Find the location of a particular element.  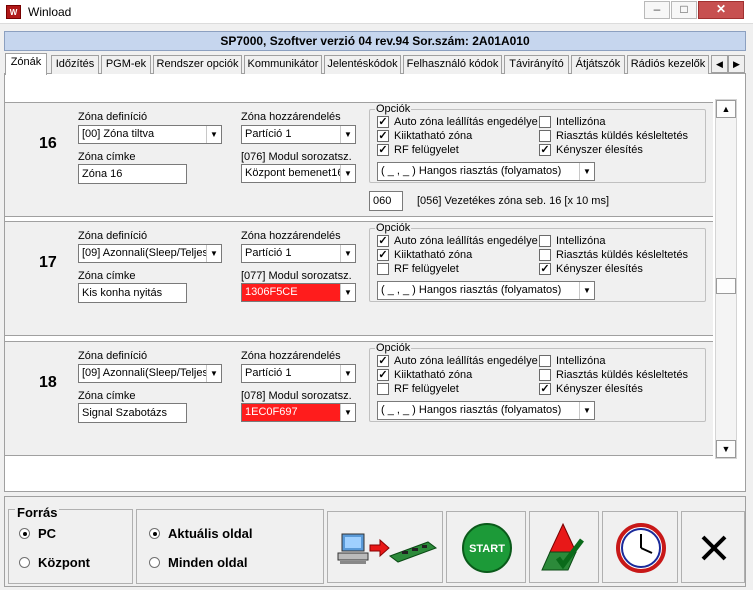

module-serial-select: Központ bemenet16 ▼ is located at coordinates (298, 173).